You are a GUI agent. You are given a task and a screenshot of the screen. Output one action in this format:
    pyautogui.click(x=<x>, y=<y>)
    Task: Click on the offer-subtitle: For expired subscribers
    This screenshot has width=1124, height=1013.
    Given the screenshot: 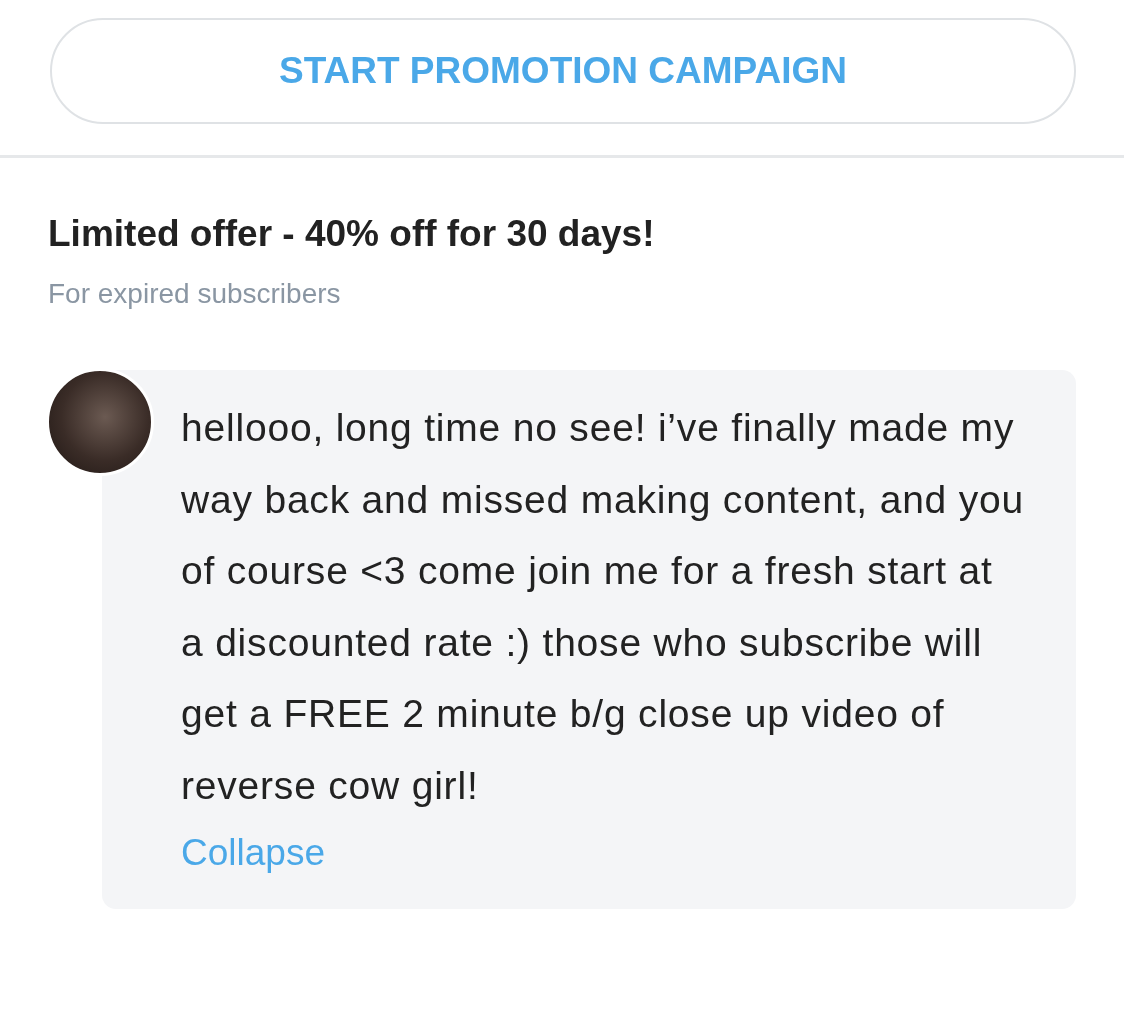 What is the action you would take?
    pyautogui.click(x=195, y=294)
    